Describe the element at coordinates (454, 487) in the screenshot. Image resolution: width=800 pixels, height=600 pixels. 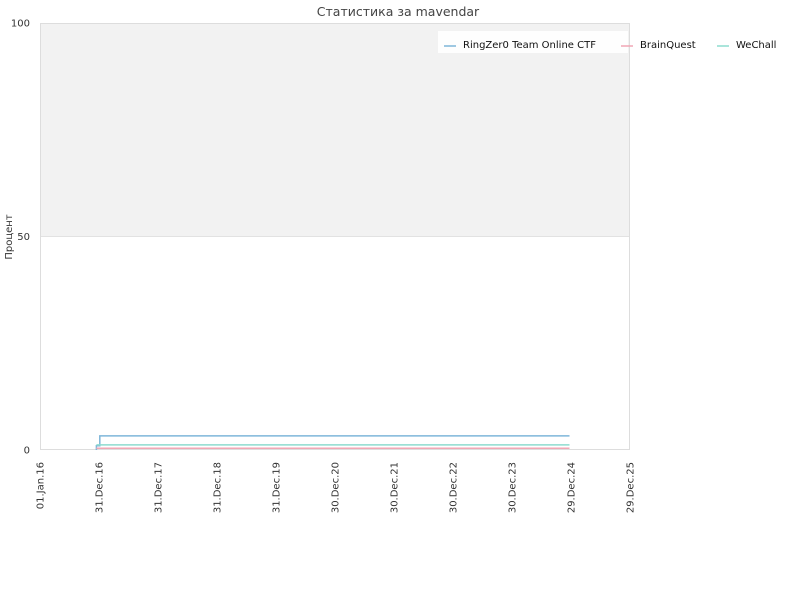
I see `x-tick-label: 30.Dec.22` at that location.